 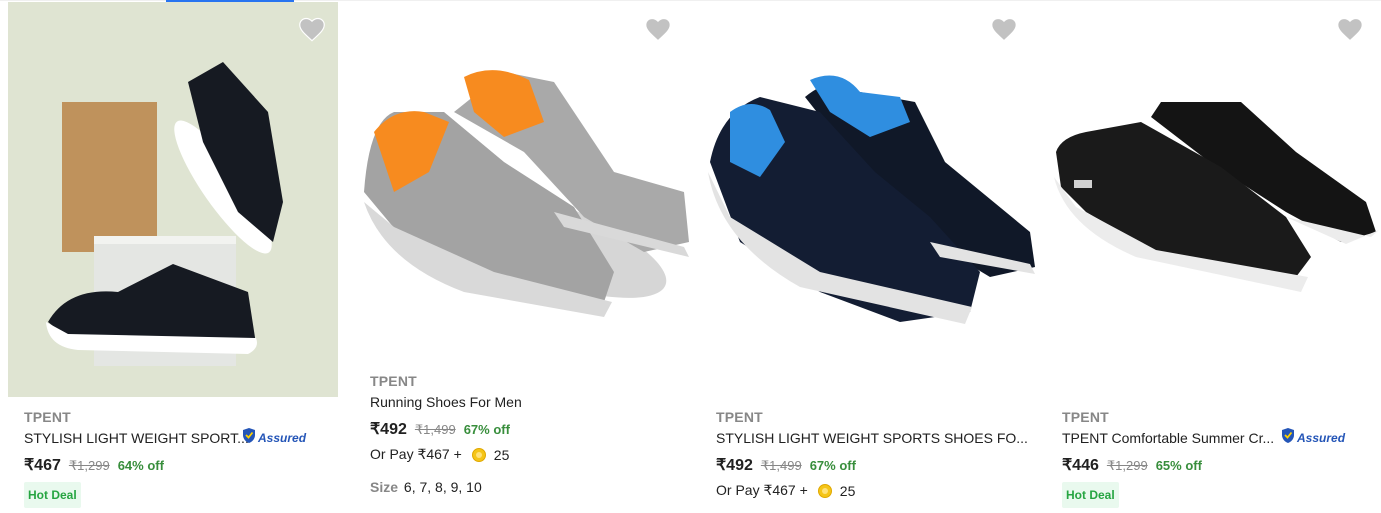 What do you see at coordinates (1080, 465) in the screenshot?
I see `selling-price: ₹446` at bounding box center [1080, 465].